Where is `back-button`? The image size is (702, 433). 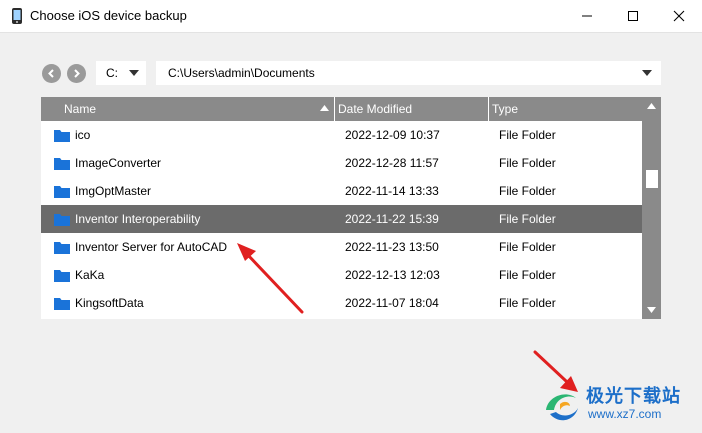 back-button is located at coordinates (51, 73).